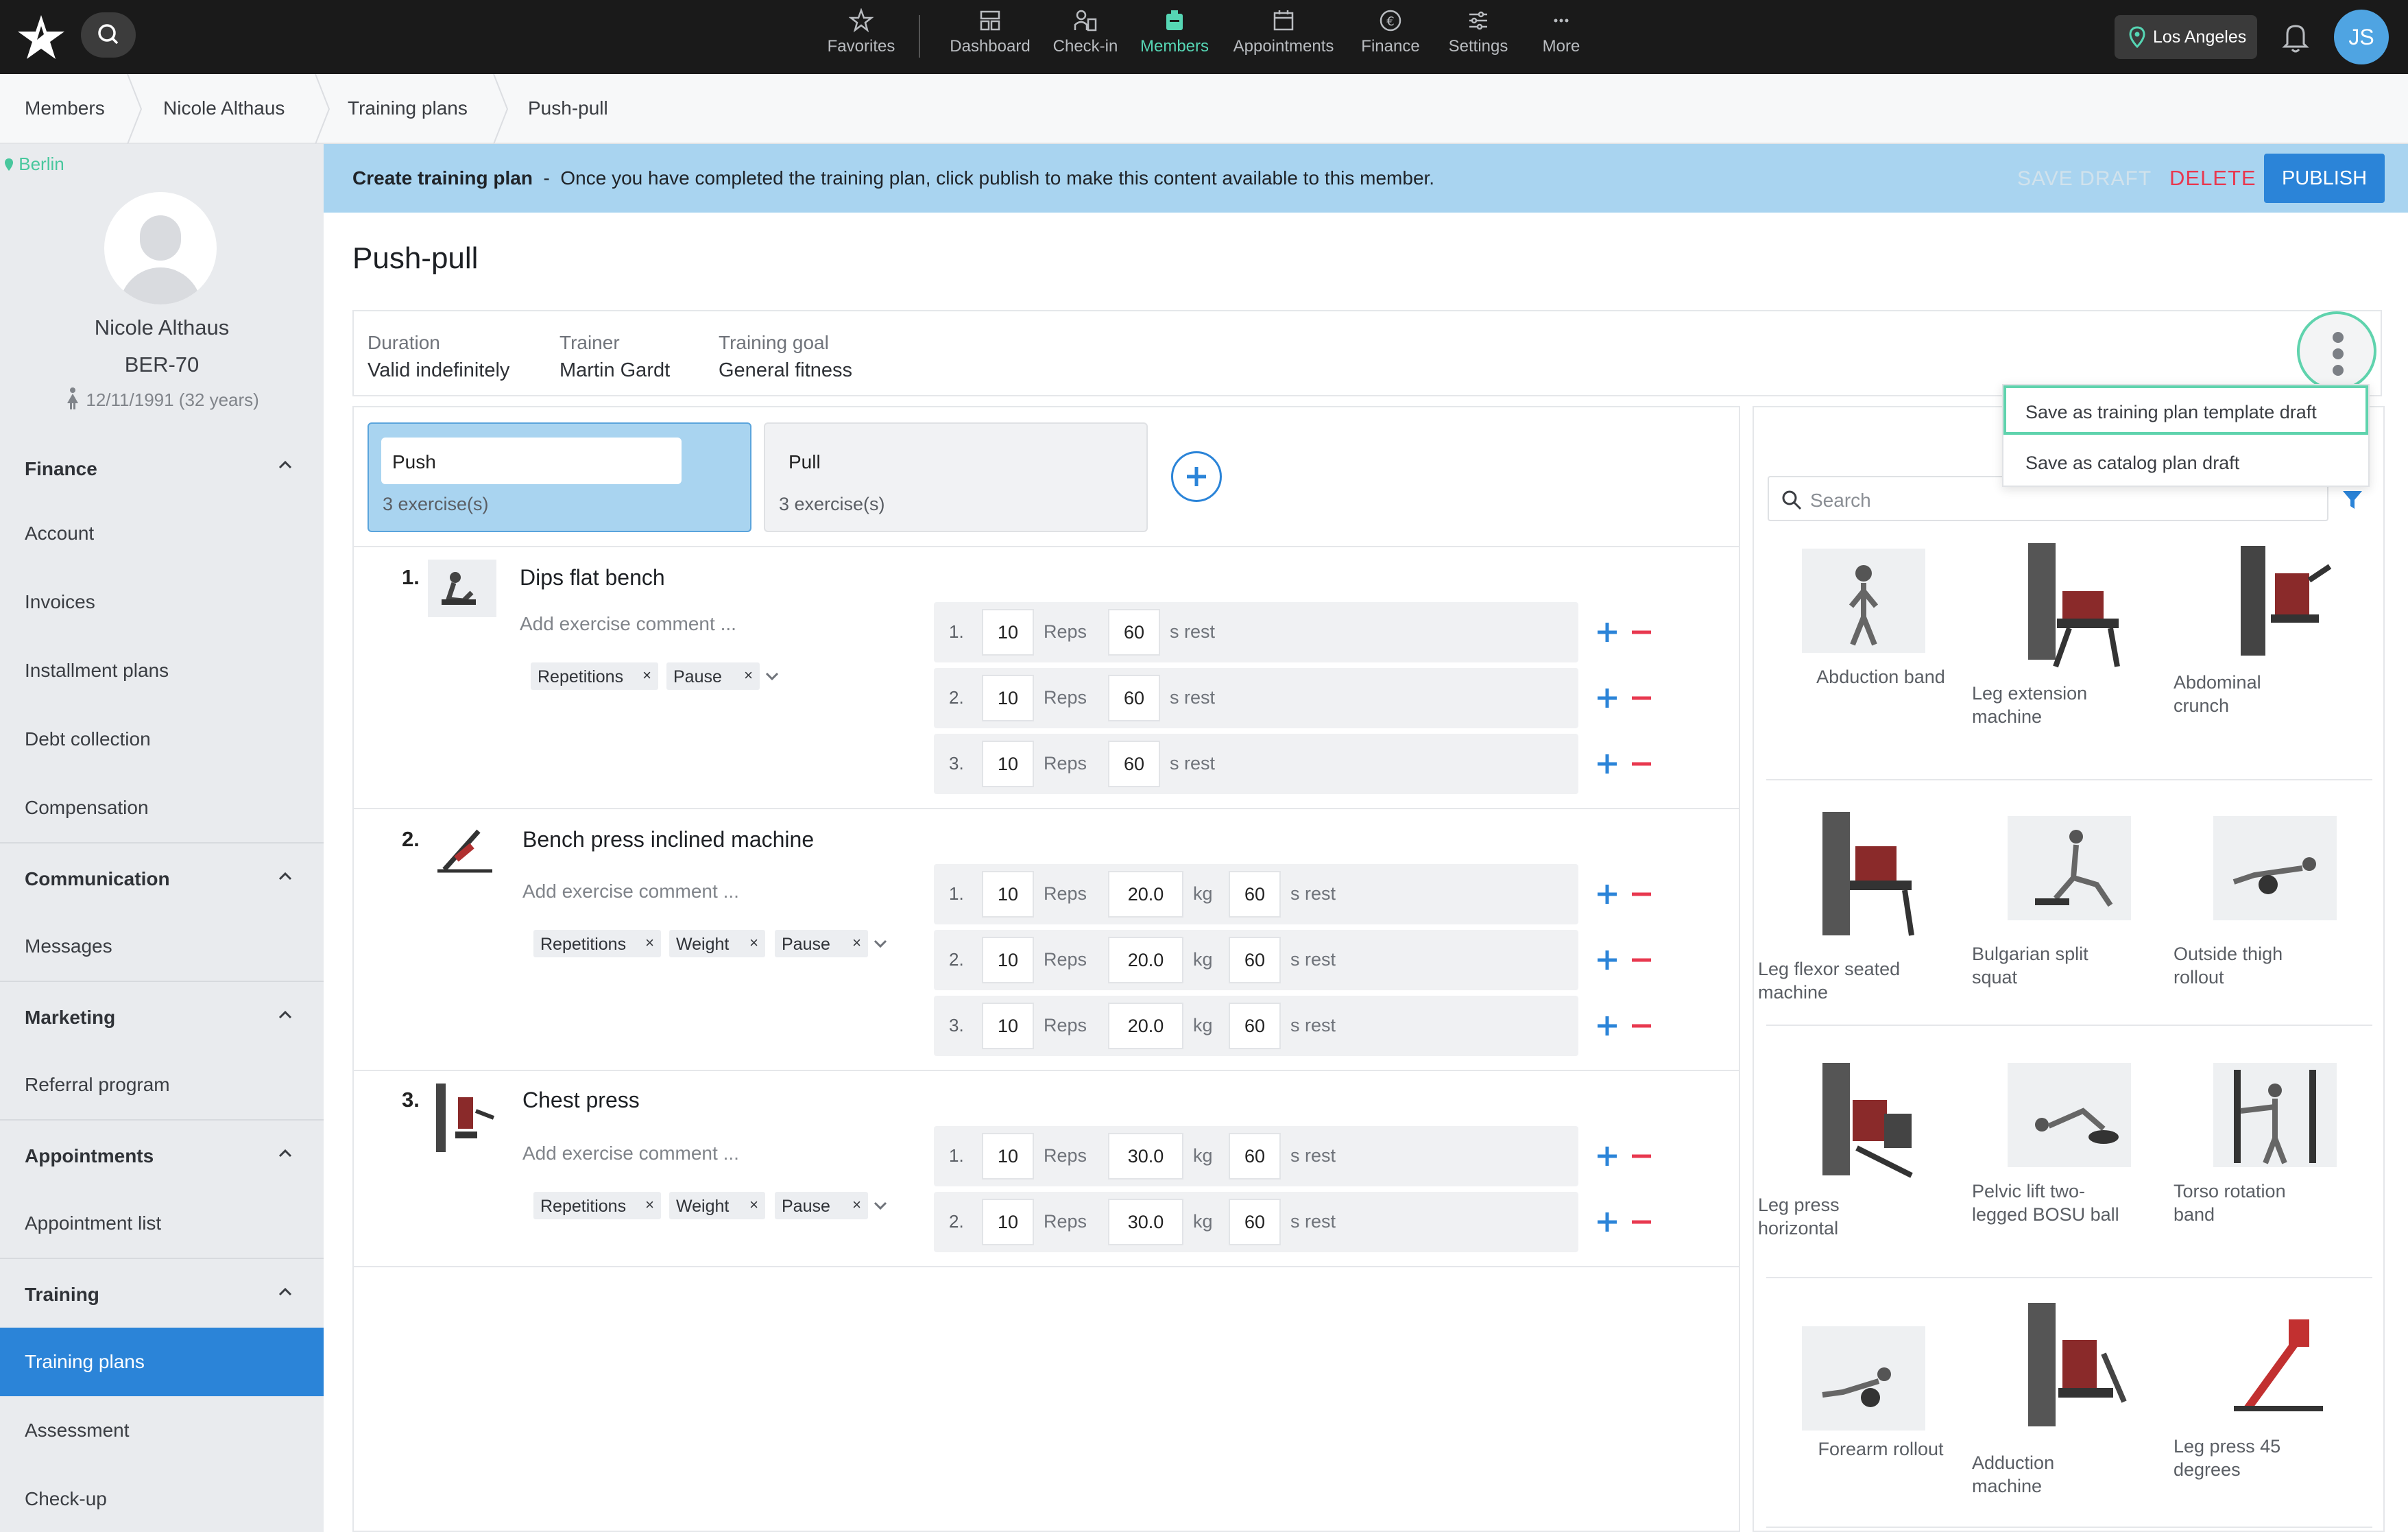 The image size is (2408, 1532). What do you see at coordinates (2336, 351) in the screenshot?
I see `more-options-button` at bounding box center [2336, 351].